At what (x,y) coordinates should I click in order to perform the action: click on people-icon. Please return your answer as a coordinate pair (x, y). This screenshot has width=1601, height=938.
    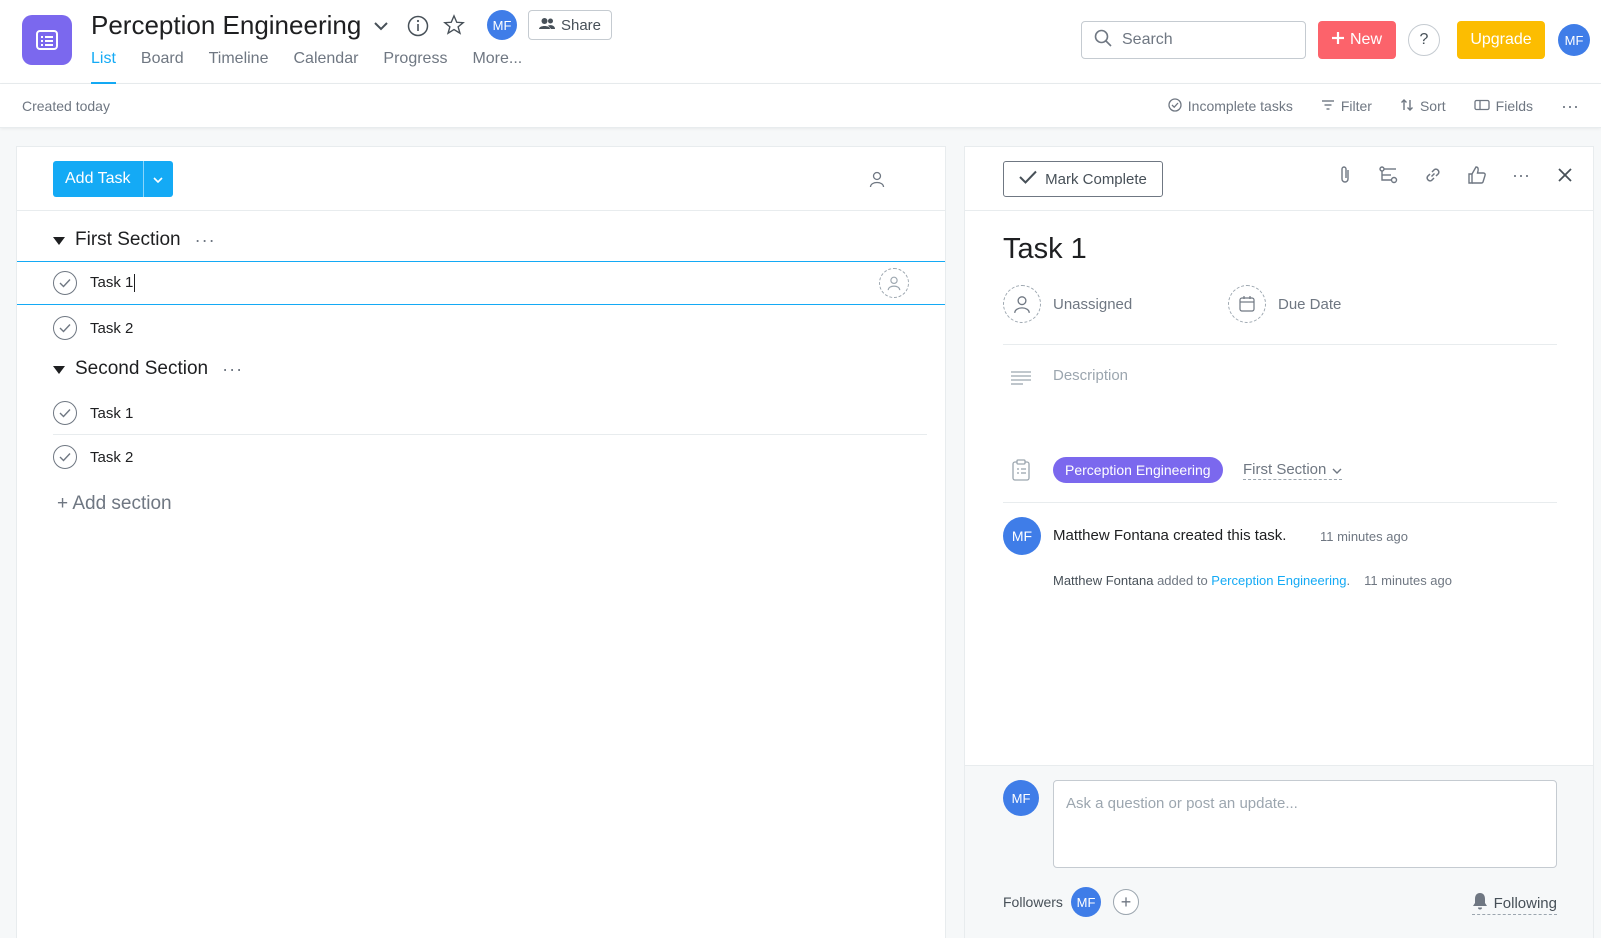
    Looking at the image, I should click on (546, 25).